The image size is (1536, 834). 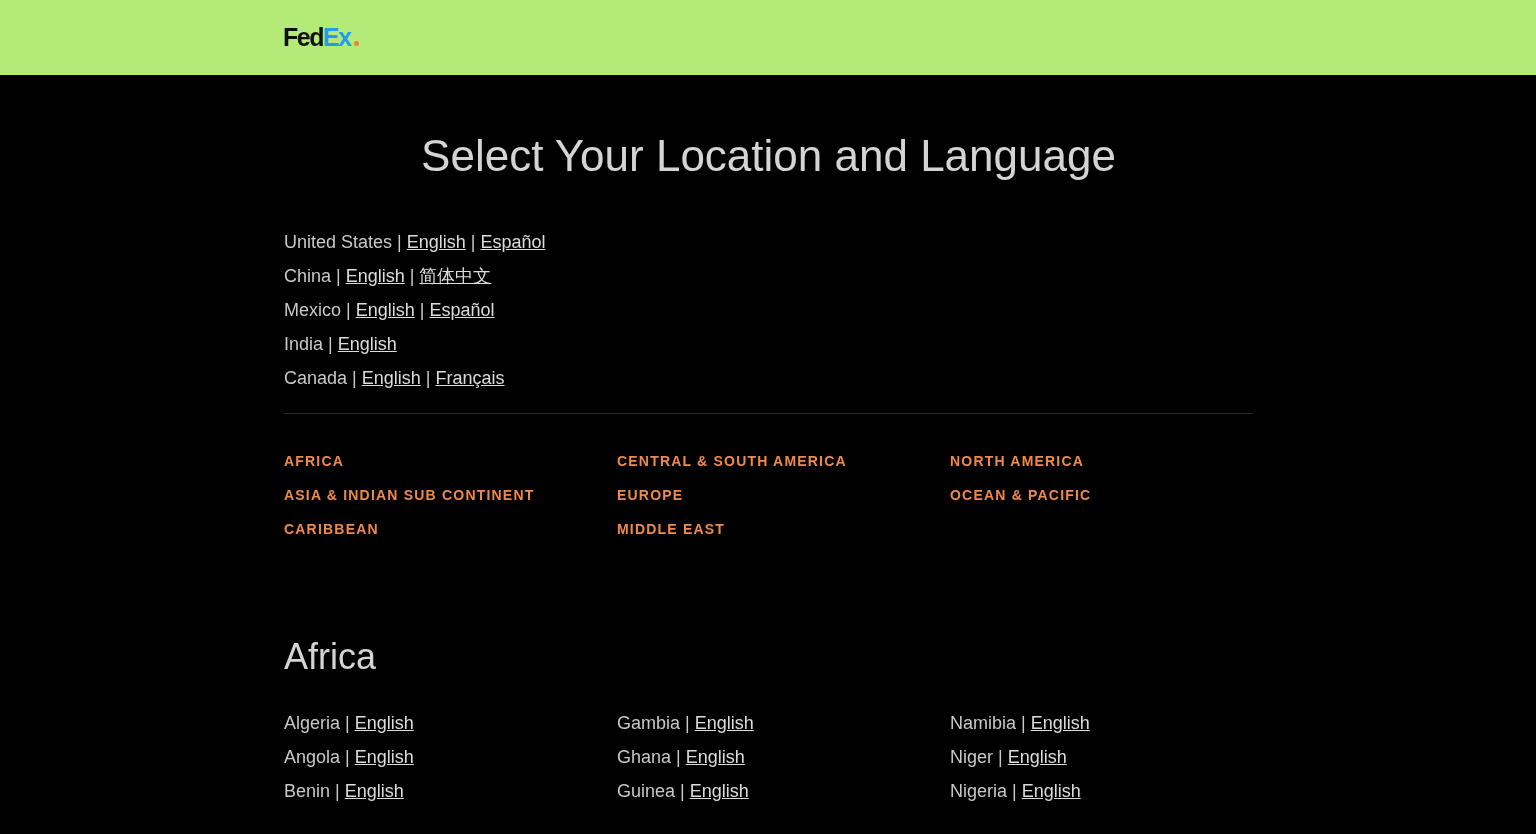 What do you see at coordinates (320, 378) in the screenshot?
I see `country-name: Canada |` at bounding box center [320, 378].